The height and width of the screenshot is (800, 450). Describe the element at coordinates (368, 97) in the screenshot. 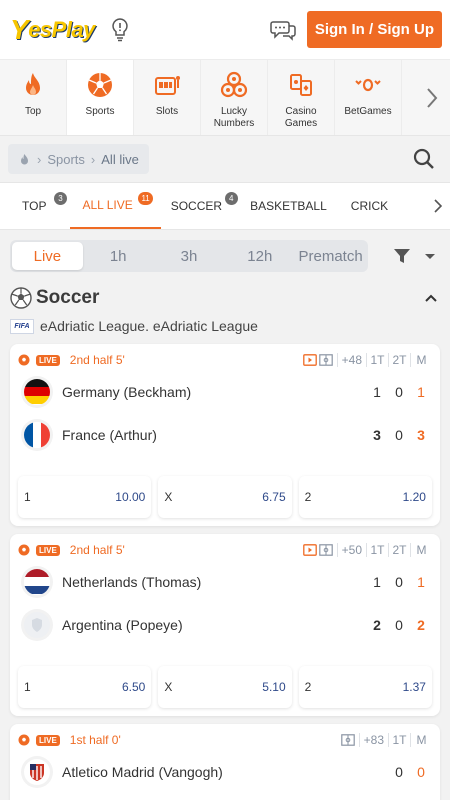

I see `category-betgames: BetGames` at that location.